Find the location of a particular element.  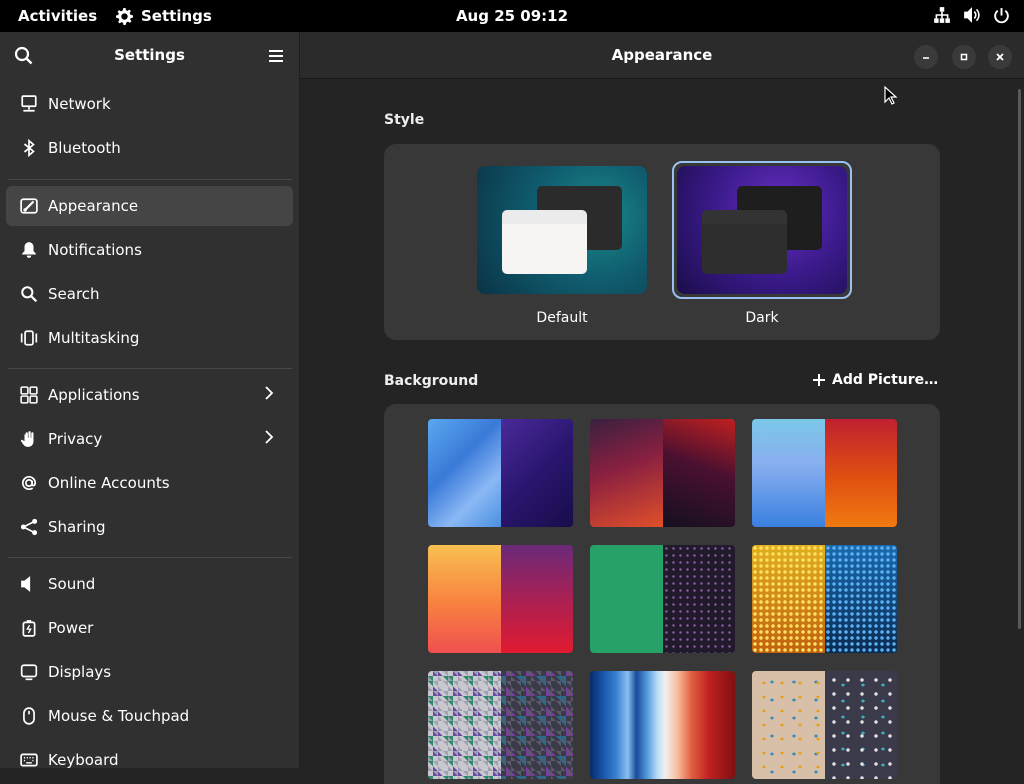

maximize-button is located at coordinates (964, 57).